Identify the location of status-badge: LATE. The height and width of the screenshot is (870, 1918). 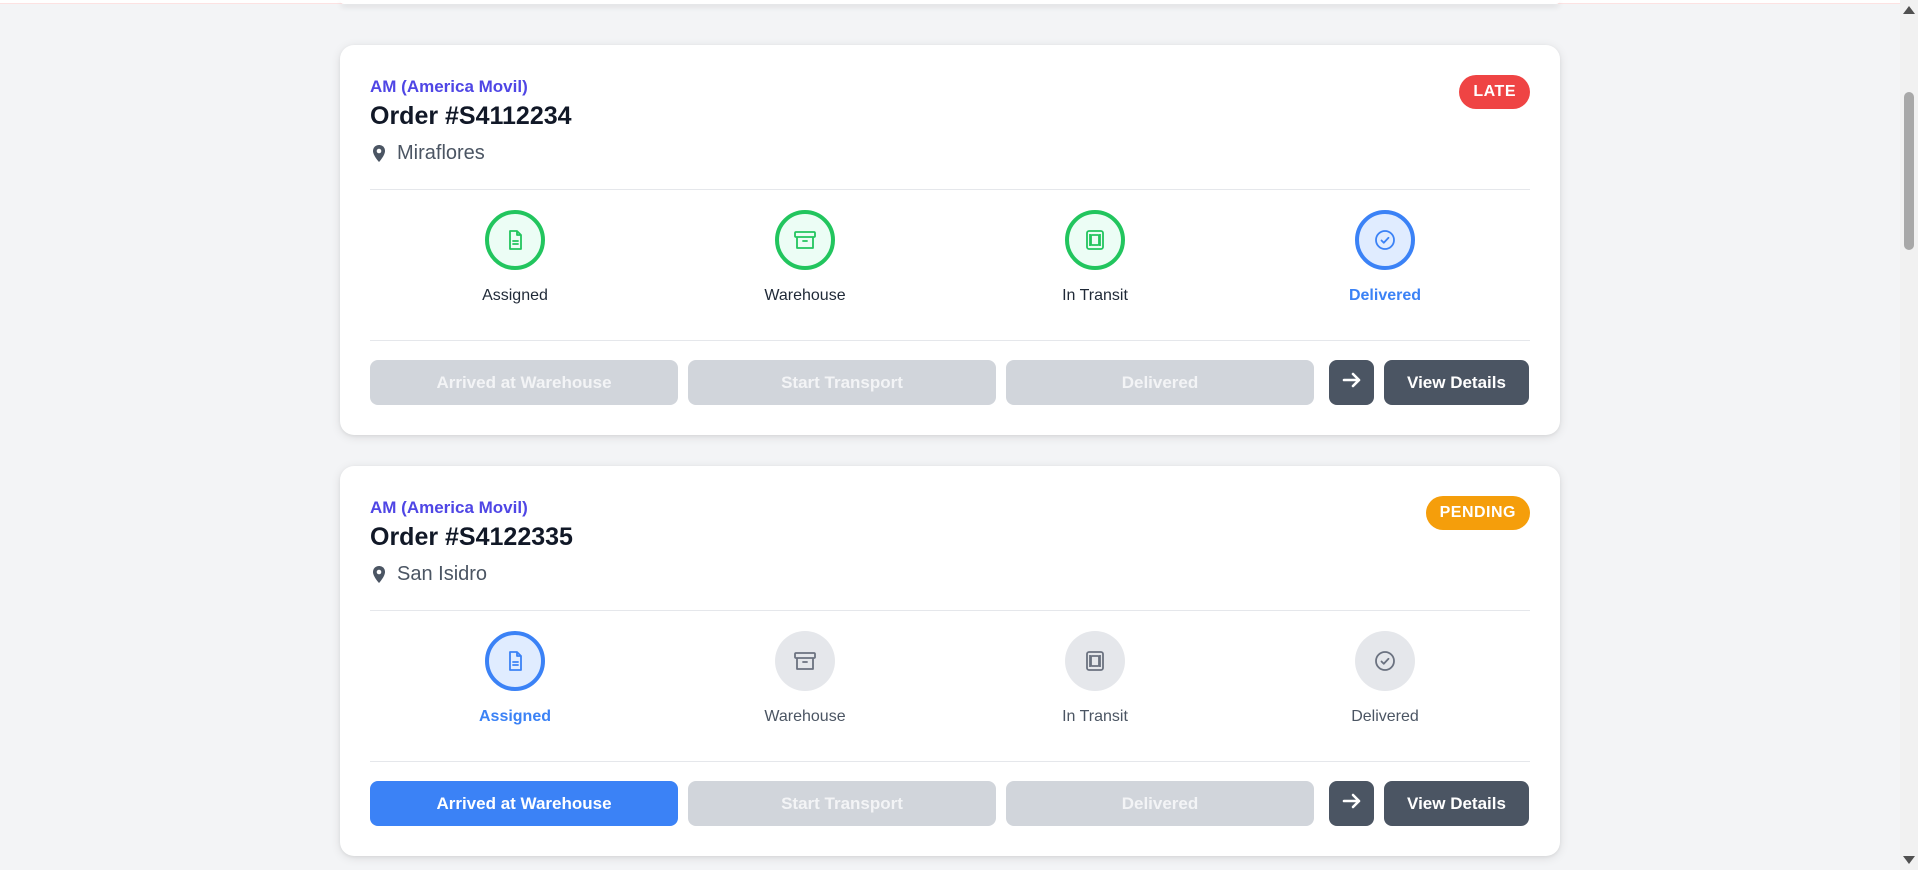
(1494, 92).